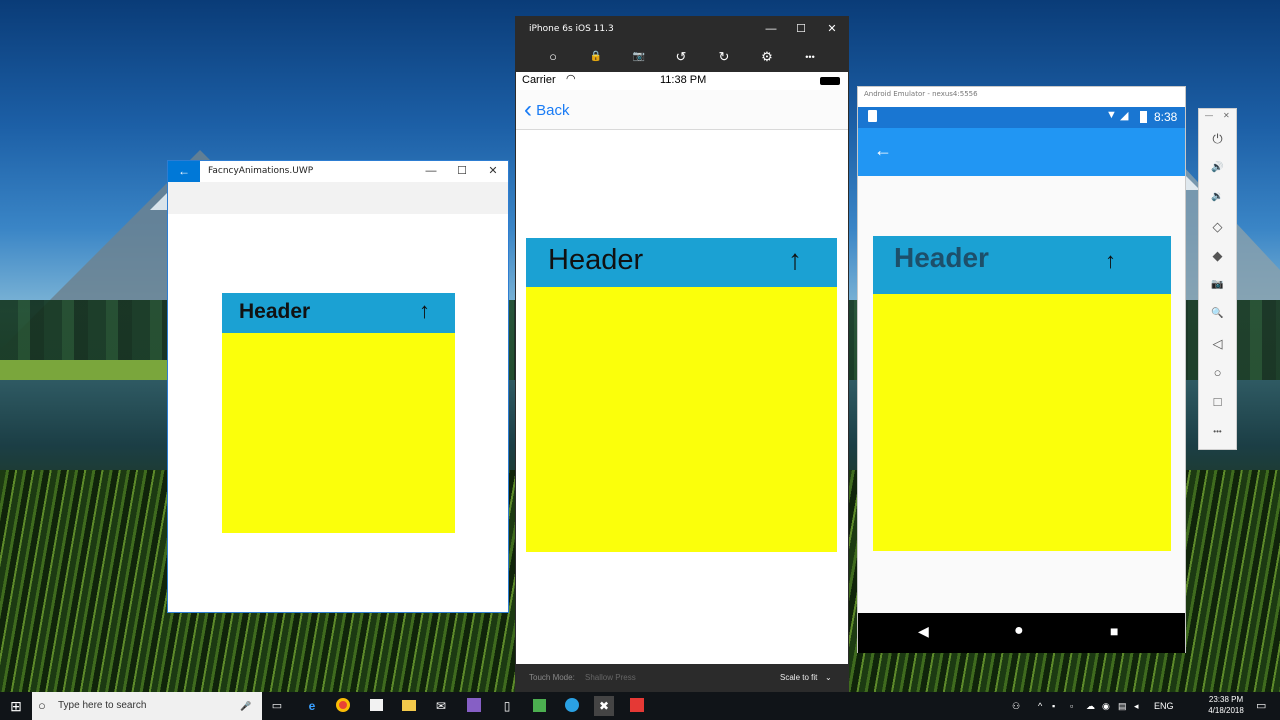 This screenshot has height=720, width=1280. Describe the element at coordinates (1217, 168) in the screenshot. I see `volume-up-icon: 🔊` at that location.